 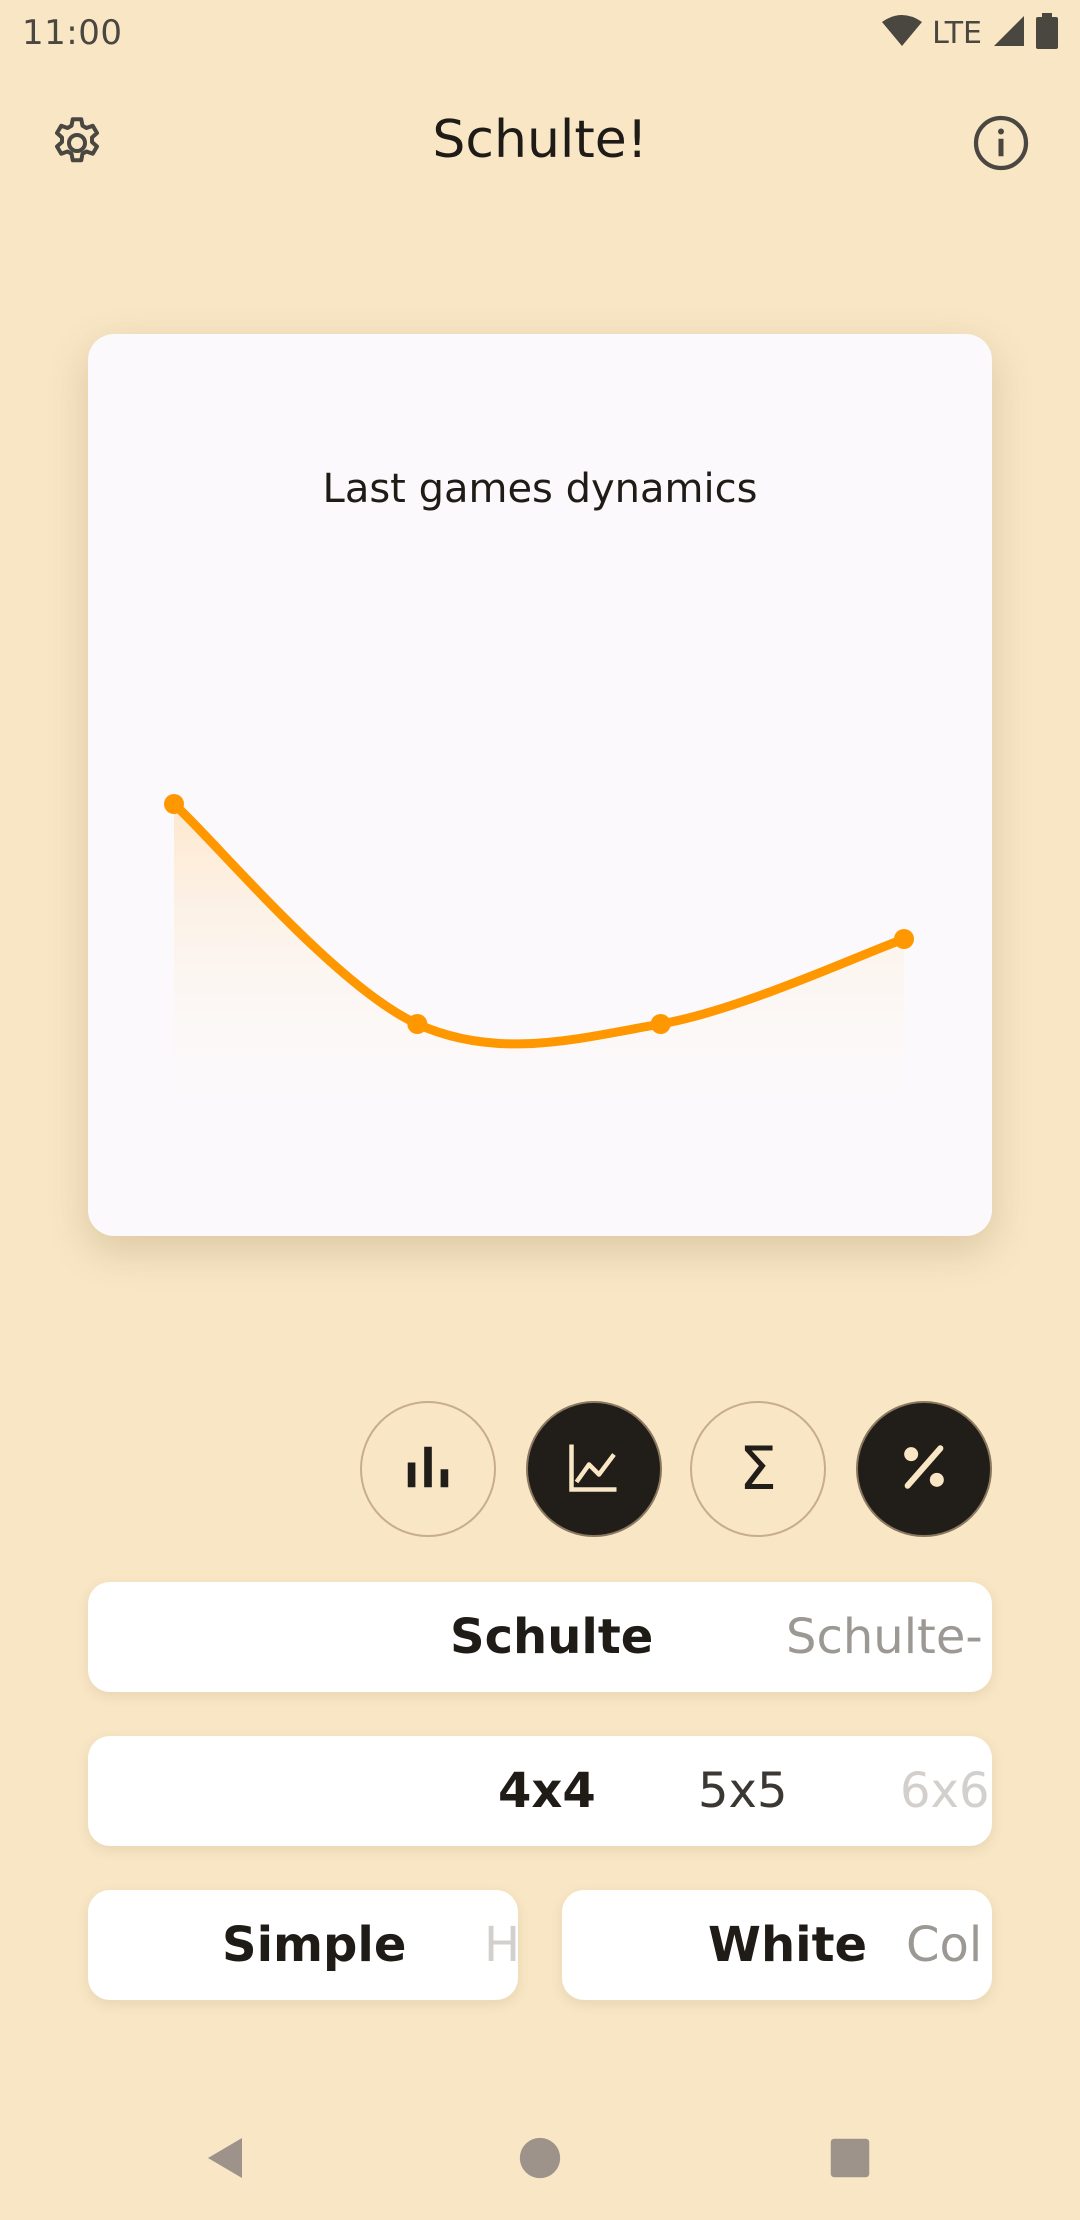 I want to click on picker-selected-item: Schulte, so click(x=551, y=1637).